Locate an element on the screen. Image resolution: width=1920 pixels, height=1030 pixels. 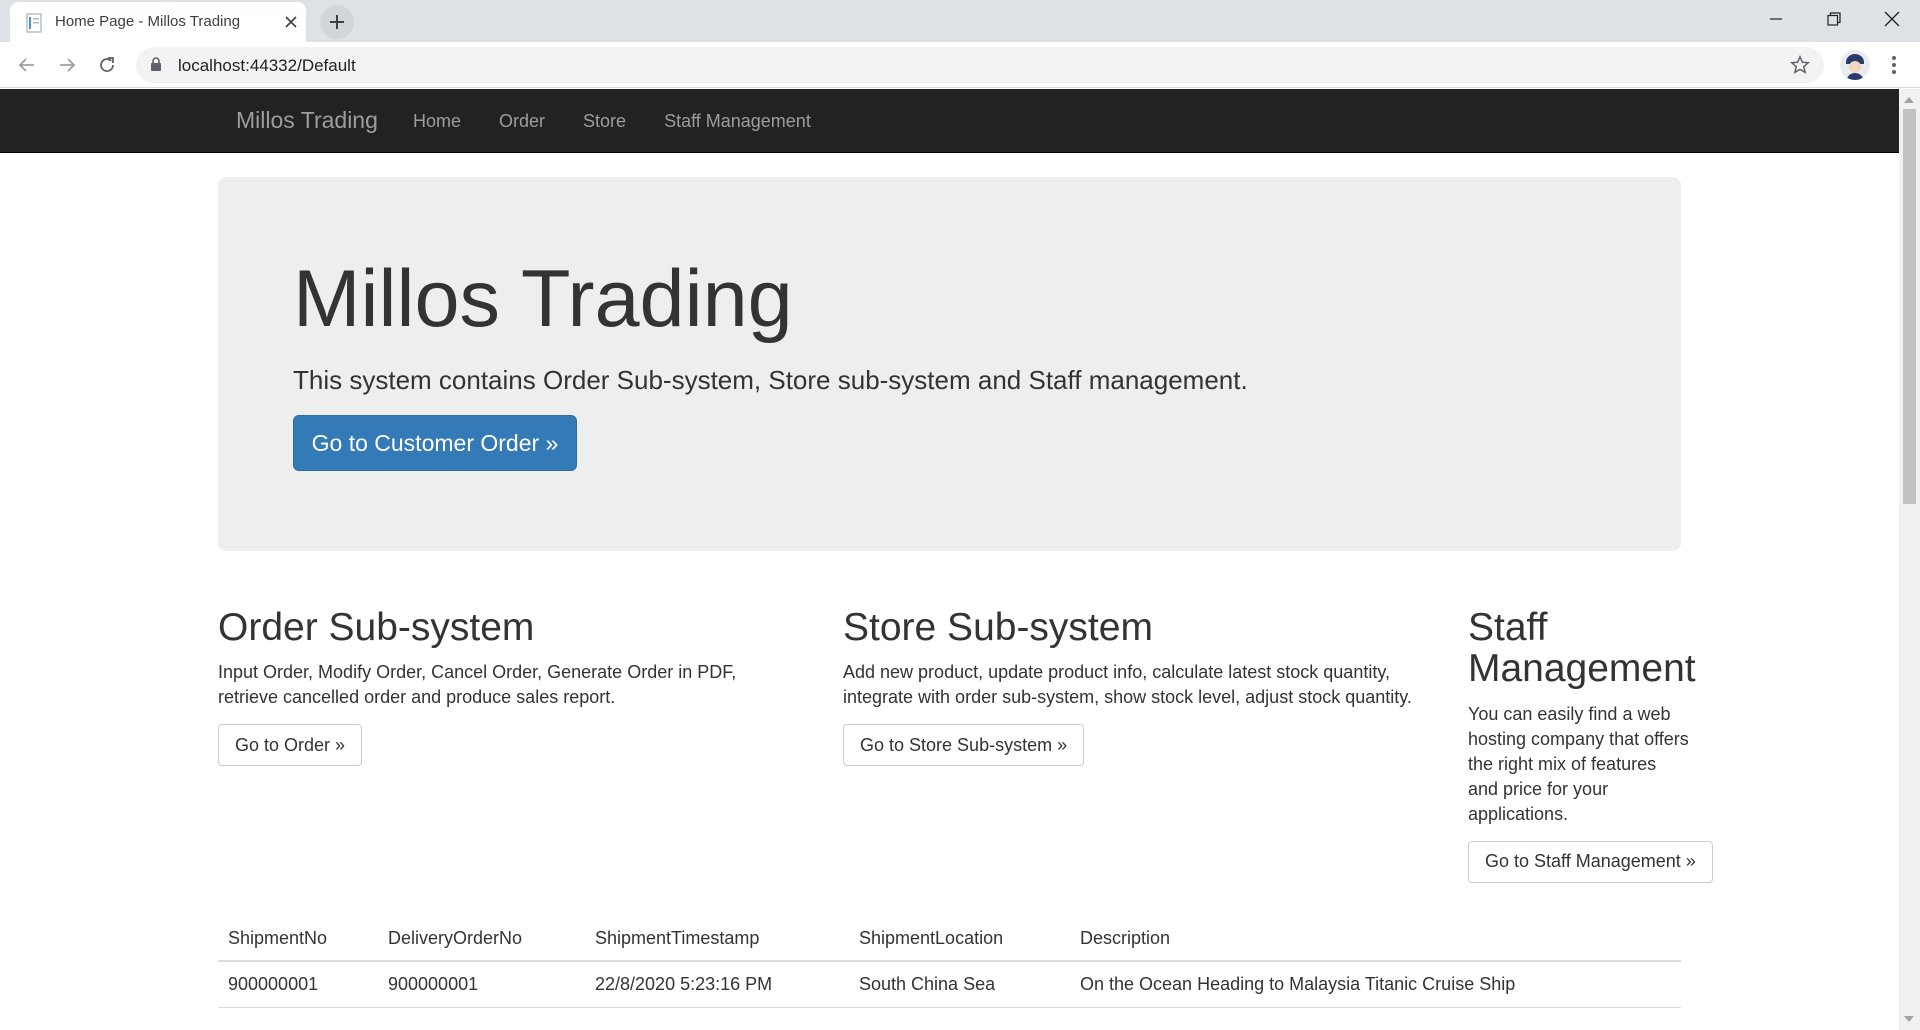
profile-avatar-icon is located at coordinates (1855, 65).